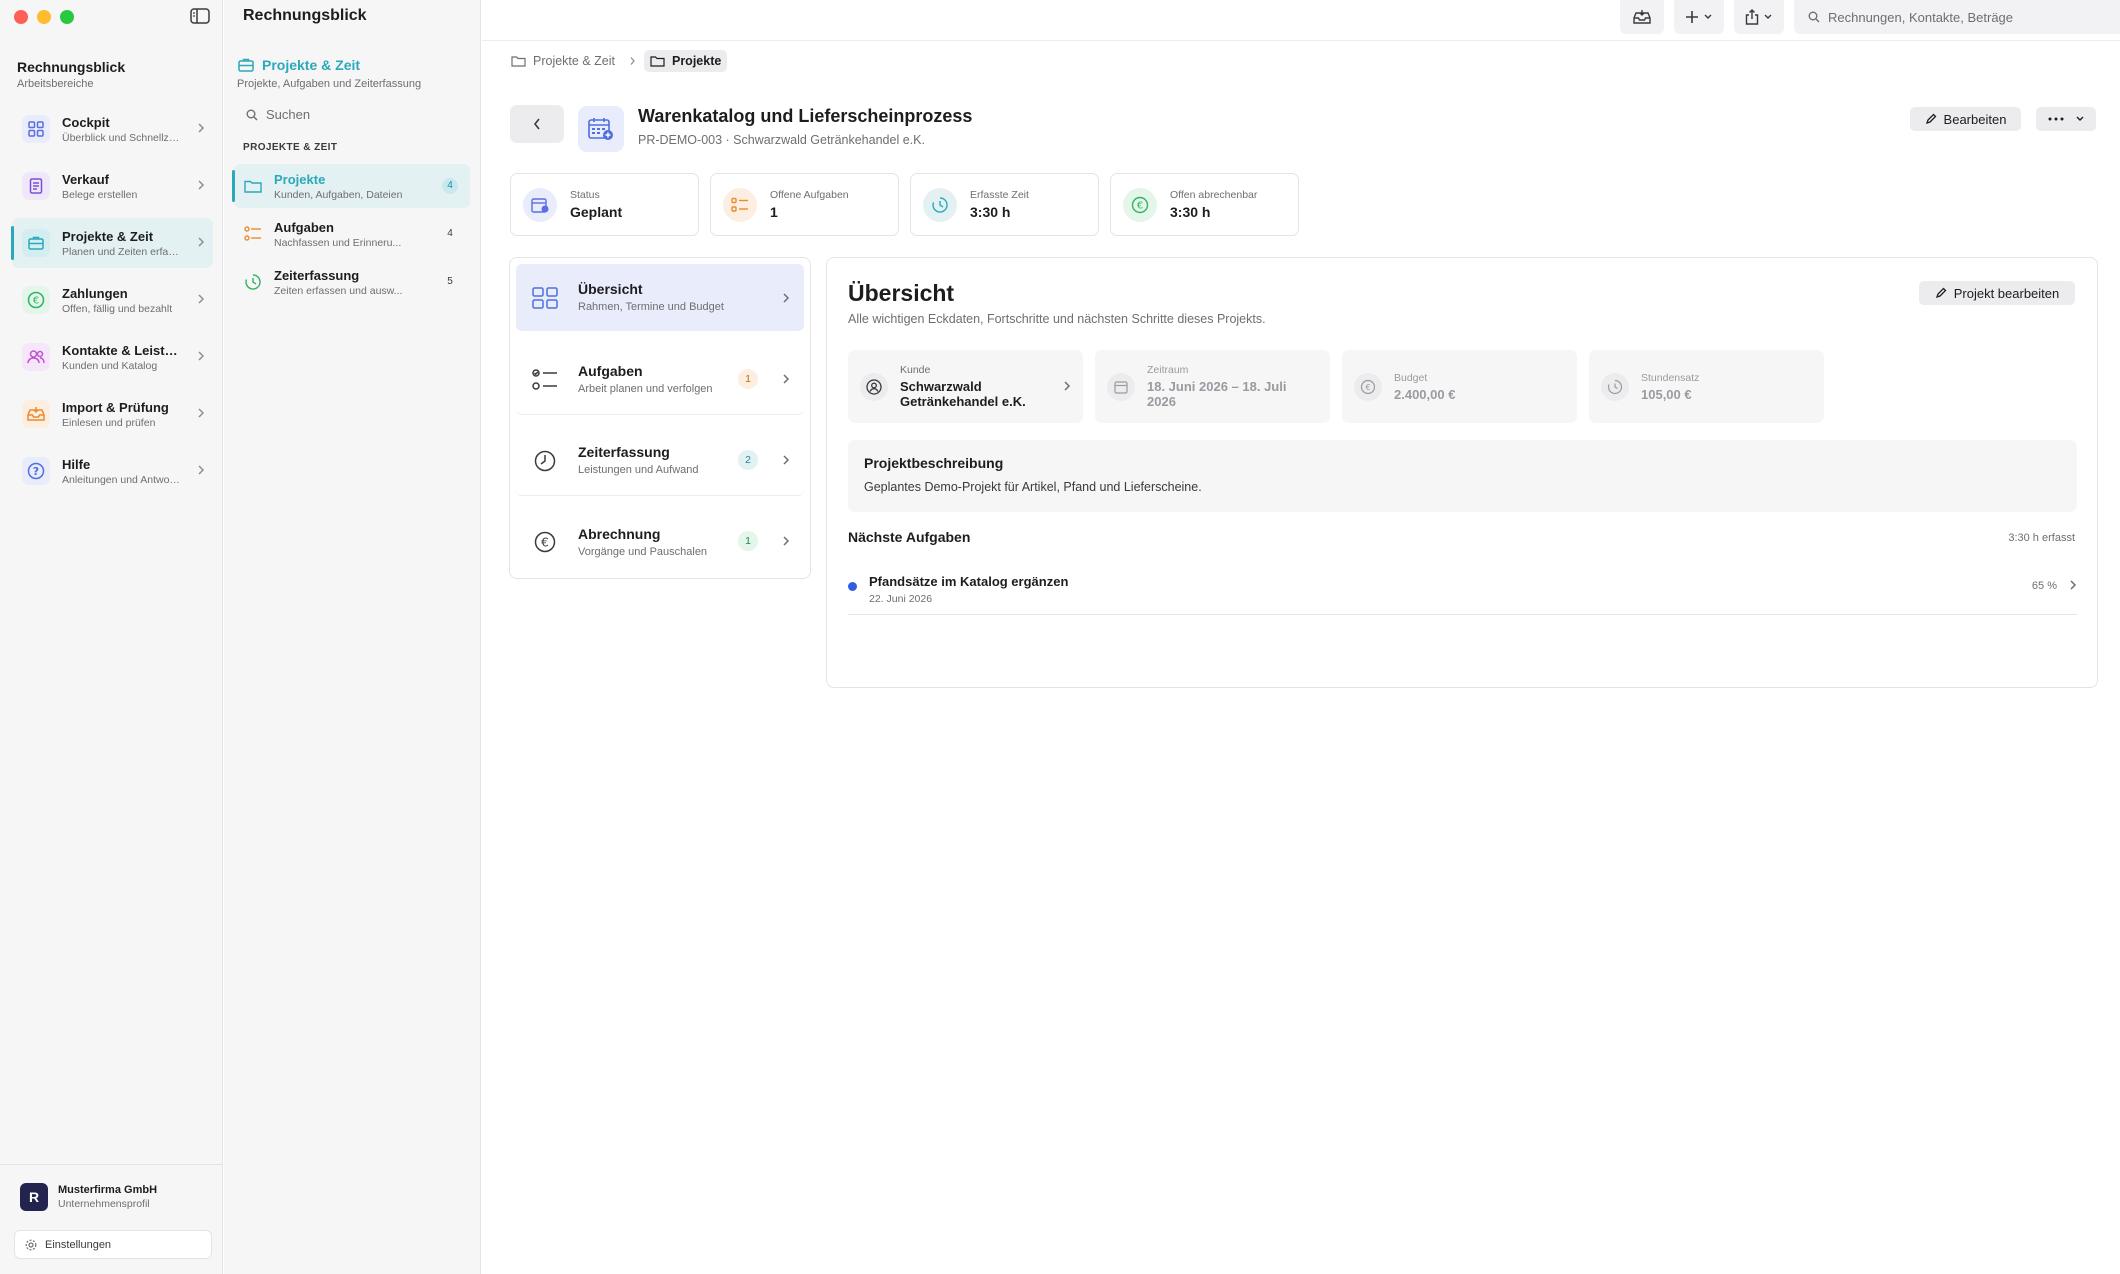  I want to click on fact-value: 105,00 €, so click(1666, 394).